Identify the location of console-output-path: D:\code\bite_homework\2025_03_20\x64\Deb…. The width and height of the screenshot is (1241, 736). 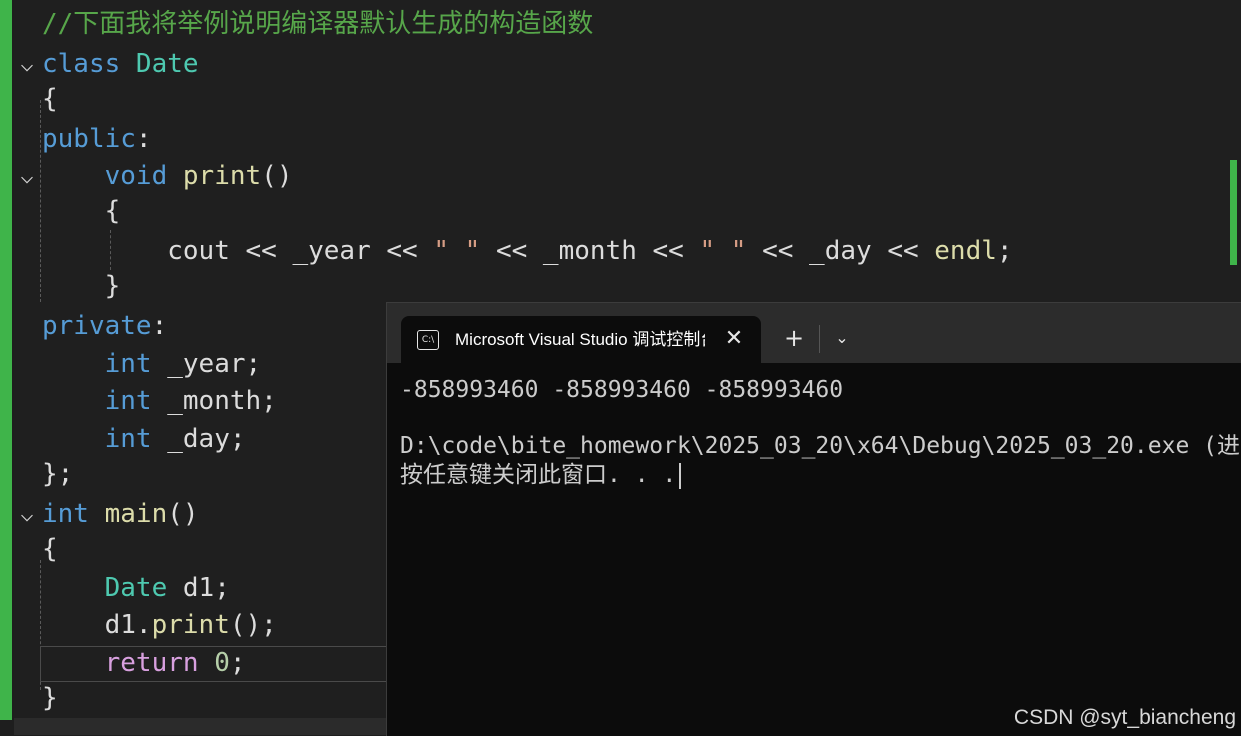
(820, 446).